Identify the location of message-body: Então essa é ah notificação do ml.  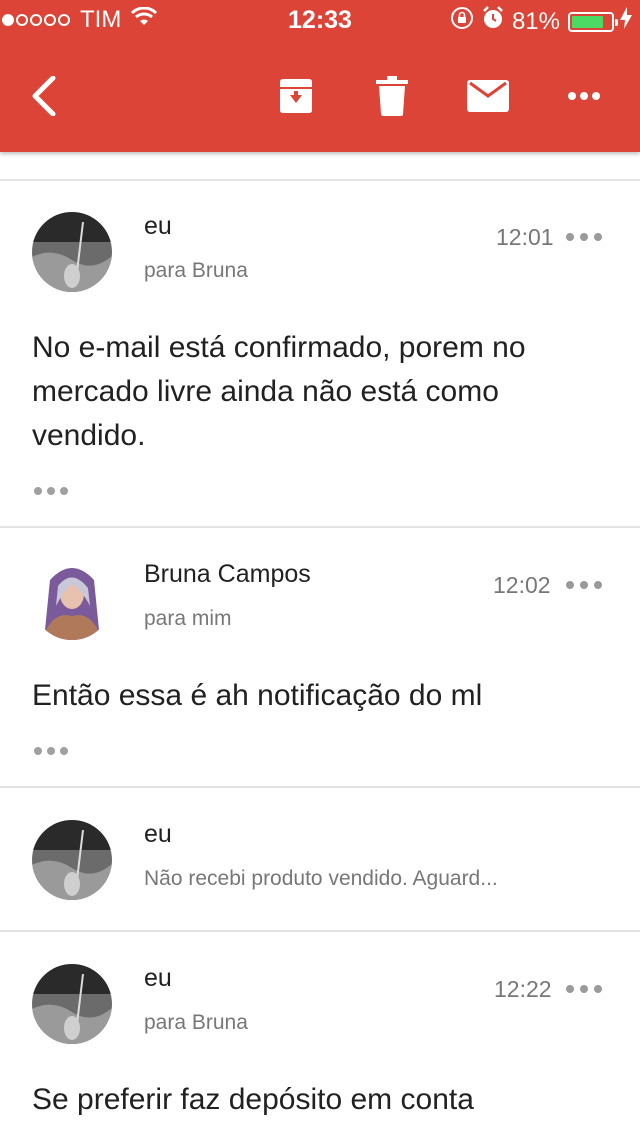
(257, 695).